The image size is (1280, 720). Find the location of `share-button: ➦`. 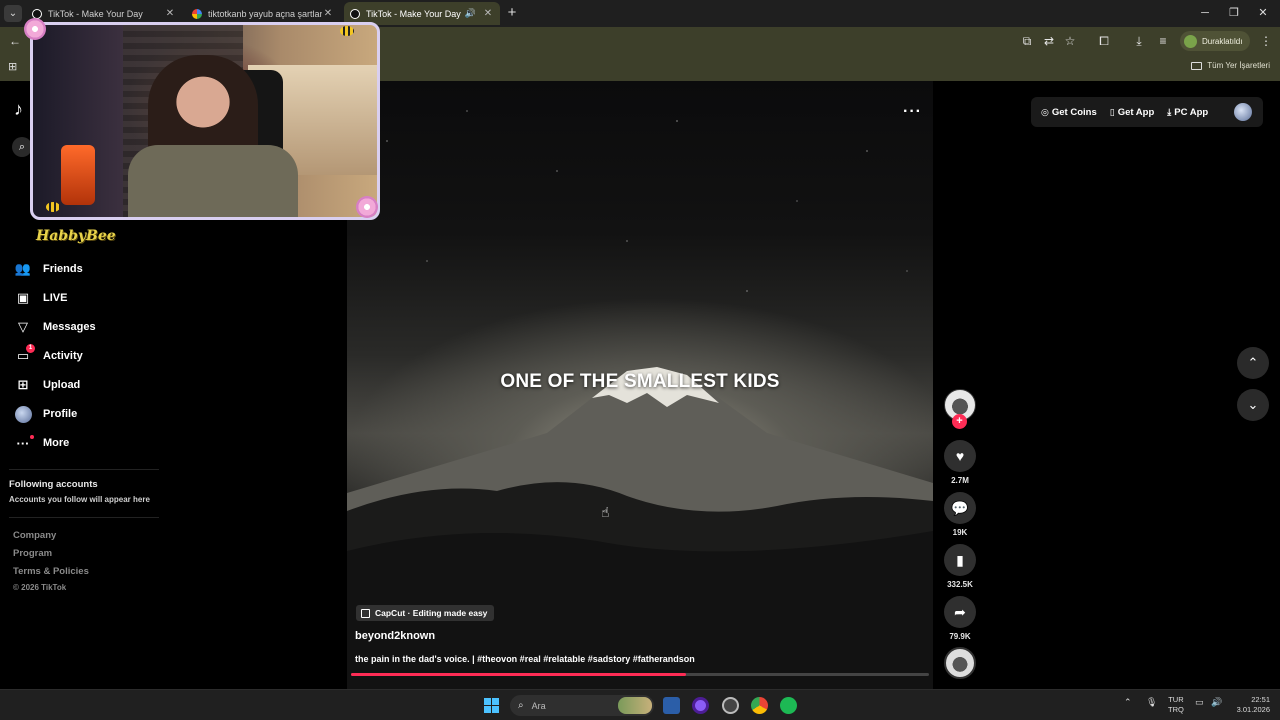

share-button: ➦ is located at coordinates (960, 612).